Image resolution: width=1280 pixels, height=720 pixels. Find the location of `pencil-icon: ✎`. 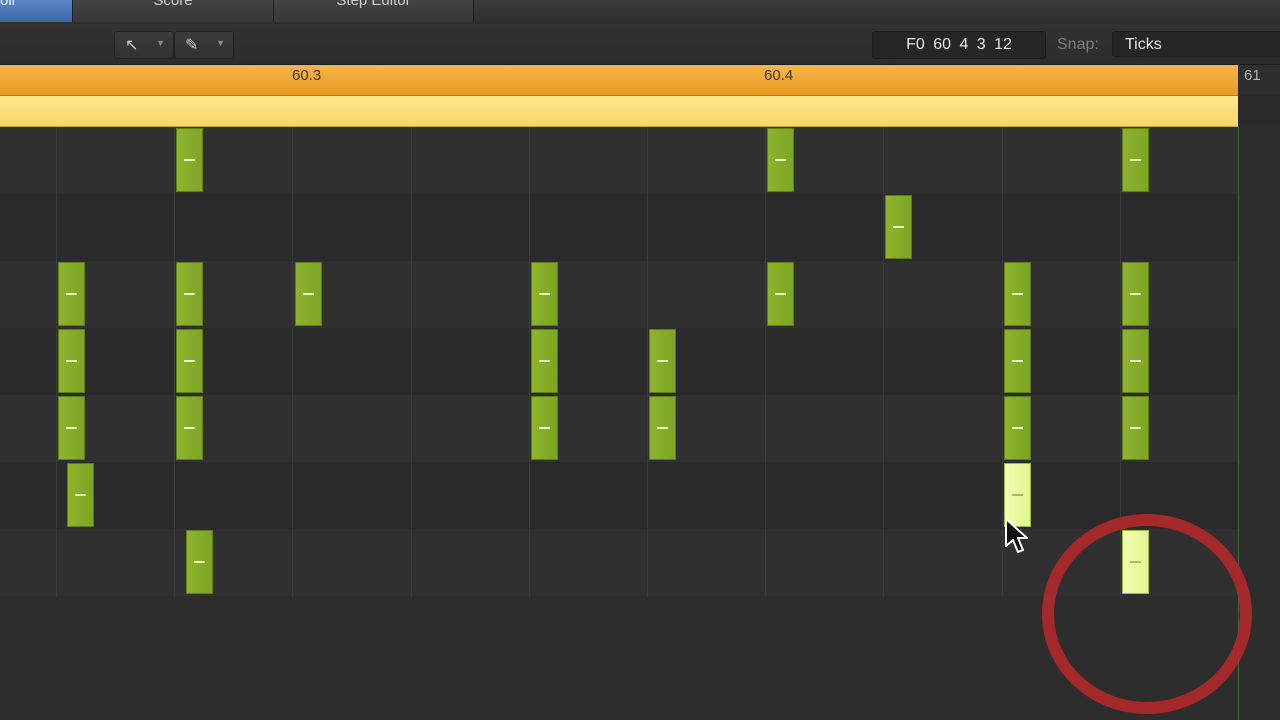

pencil-icon: ✎ is located at coordinates (192, 45).